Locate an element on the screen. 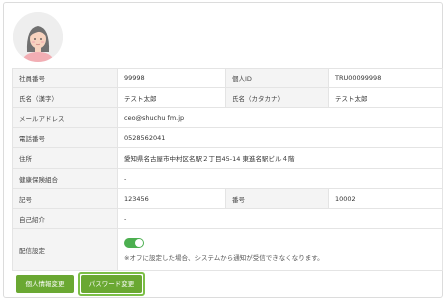 Image resolution: width=446 pixels, height=300 pixels. personal-id-value: TRU00099998 is located at coordinates (385, 78).